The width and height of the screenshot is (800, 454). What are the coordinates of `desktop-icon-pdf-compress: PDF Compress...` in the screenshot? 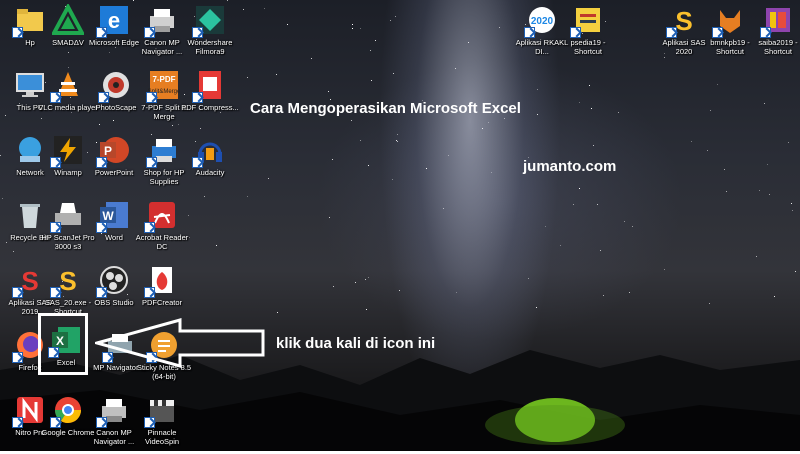 It's located at (210, 98).